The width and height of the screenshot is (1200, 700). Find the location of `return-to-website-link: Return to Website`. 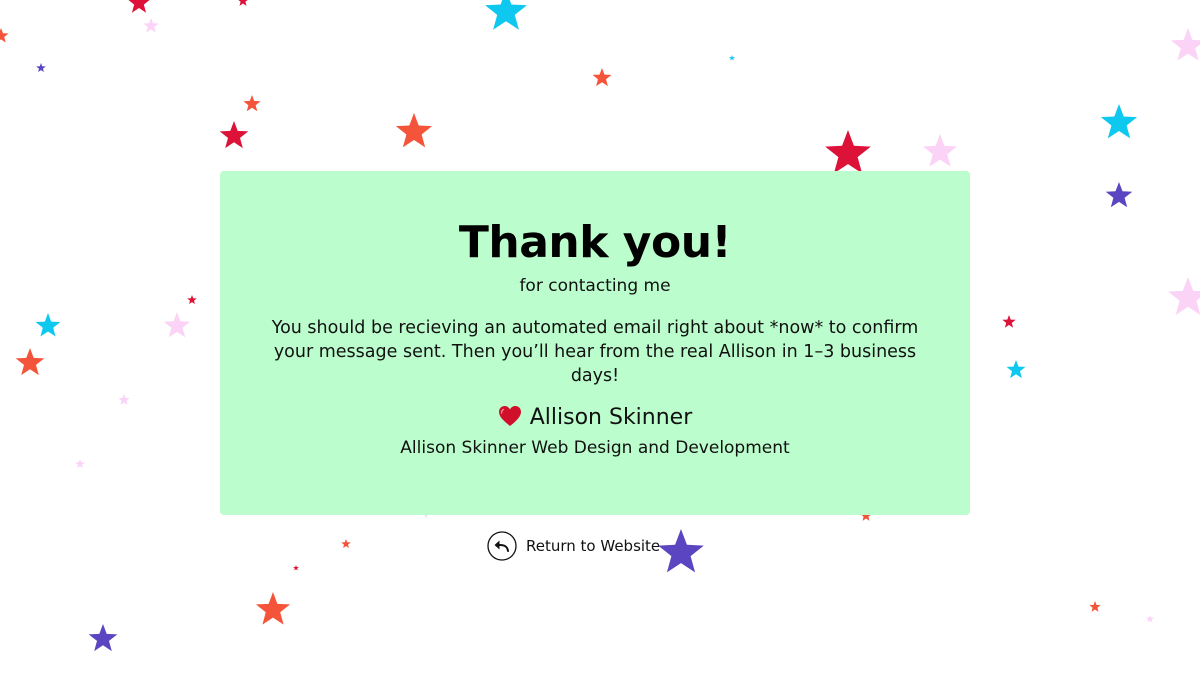

return-to-website-link: Return to Website is located at coordinates (573, 546).